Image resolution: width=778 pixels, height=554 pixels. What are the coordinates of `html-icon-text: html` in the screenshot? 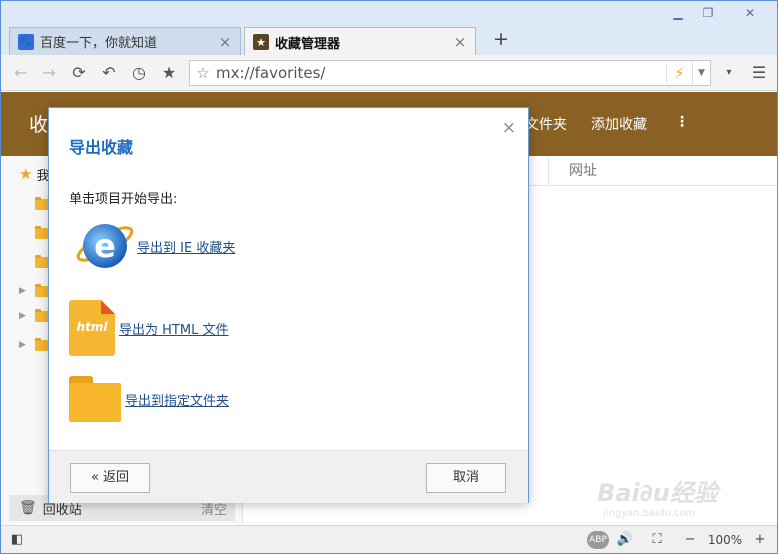 It's located at (92, 327).